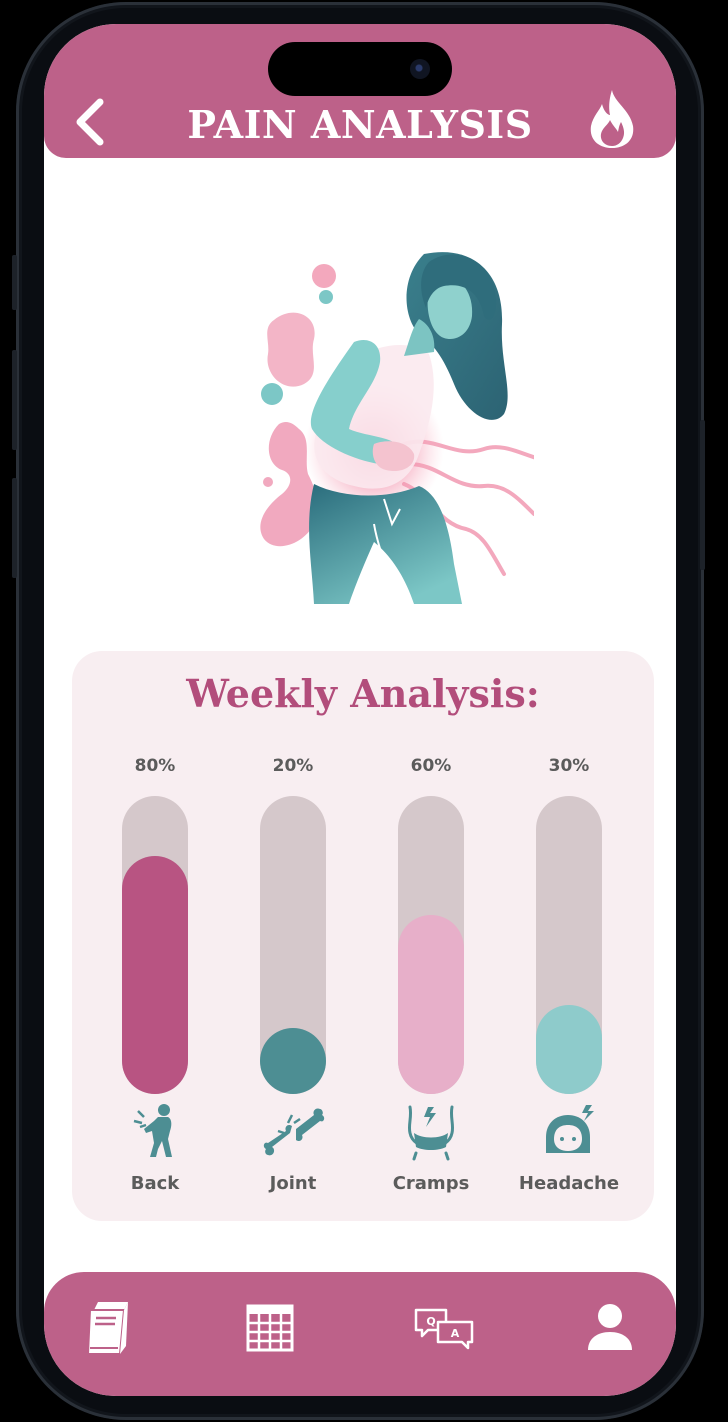 Image resolution: width=728 pixels, height=1422 pixels. I want to click on bone-joint-icon, so click(294, 1132).